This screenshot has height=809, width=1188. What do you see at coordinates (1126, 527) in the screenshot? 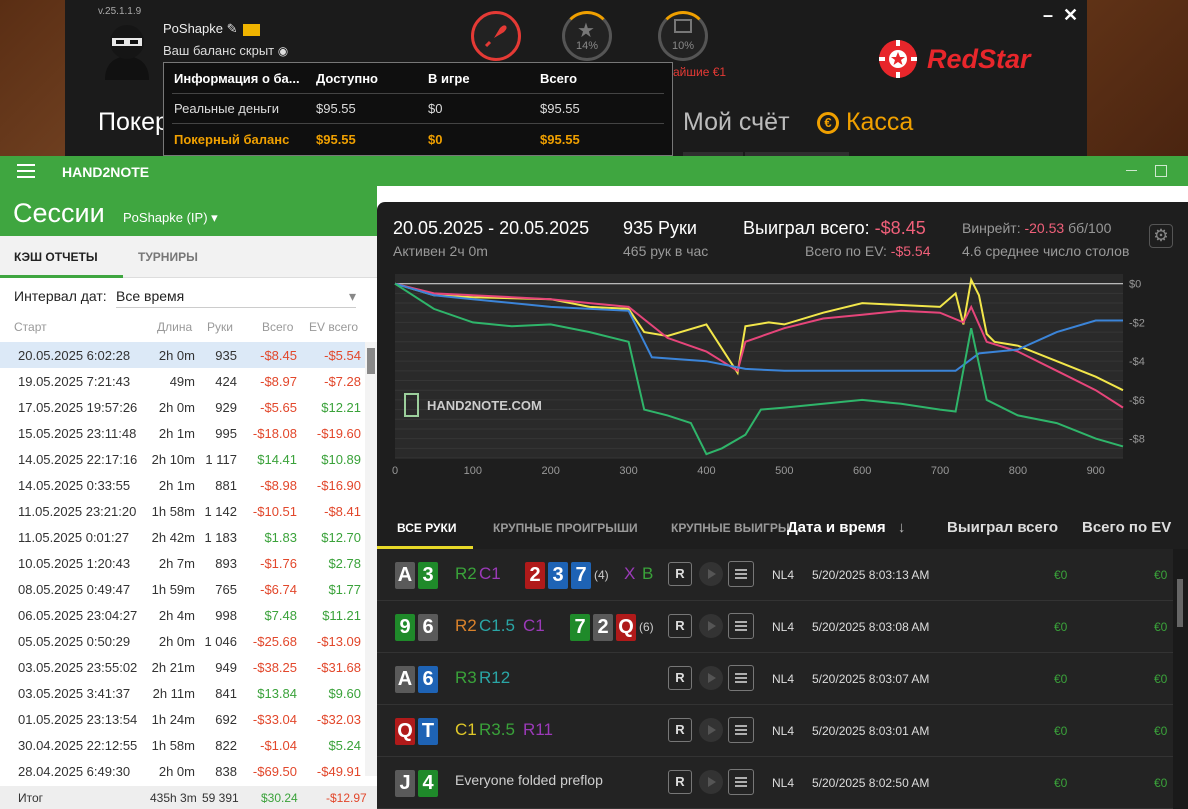
I see `col-ev-total-hands: Всего по EV` at bounding box center [1126, 527].